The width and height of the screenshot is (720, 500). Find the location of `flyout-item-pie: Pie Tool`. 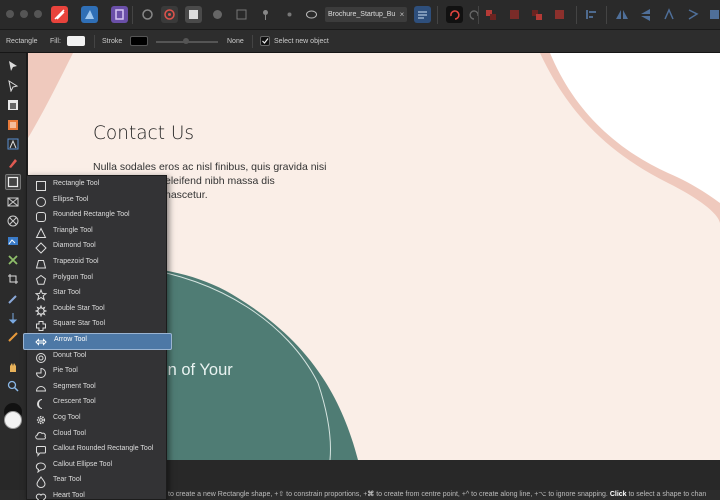

flyout-item-pie: Pie Tool is located at coordinates (96, 373).